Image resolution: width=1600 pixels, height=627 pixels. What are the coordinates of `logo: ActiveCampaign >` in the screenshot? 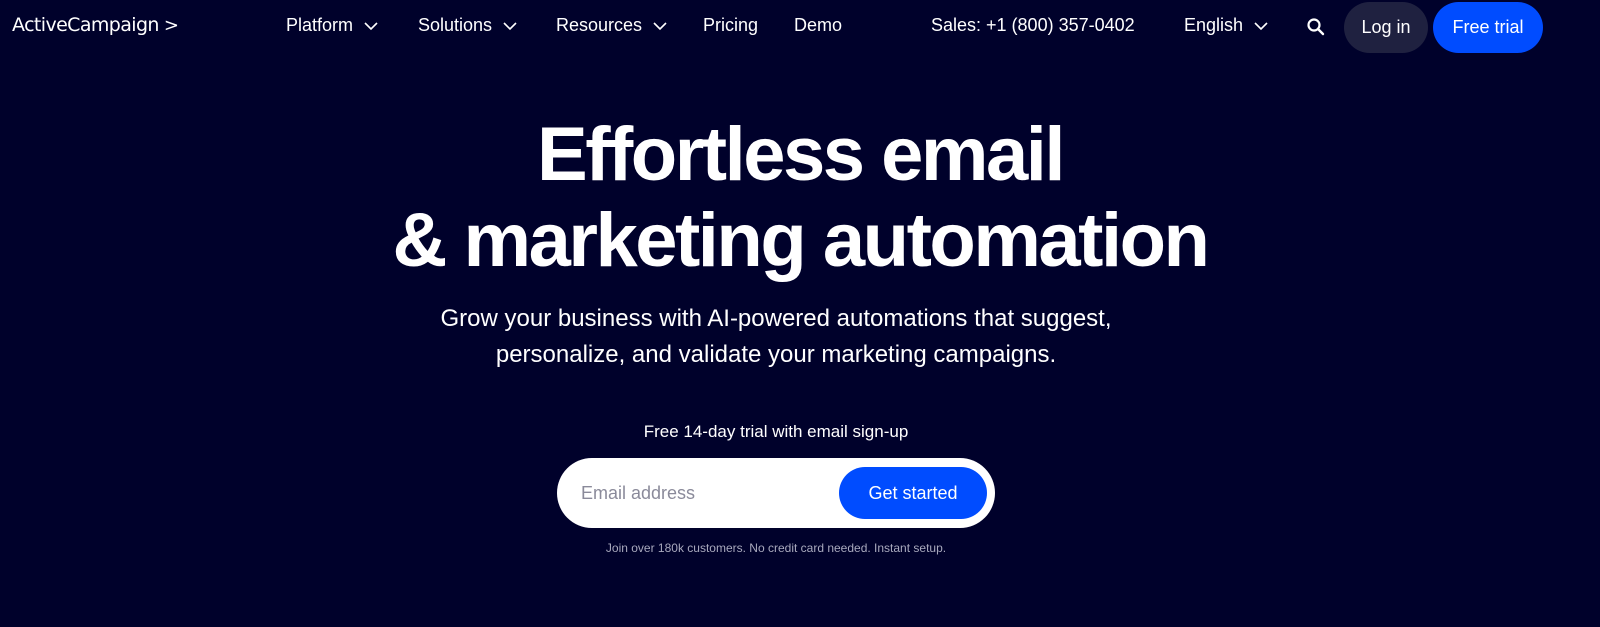 It's located at (95, 25).